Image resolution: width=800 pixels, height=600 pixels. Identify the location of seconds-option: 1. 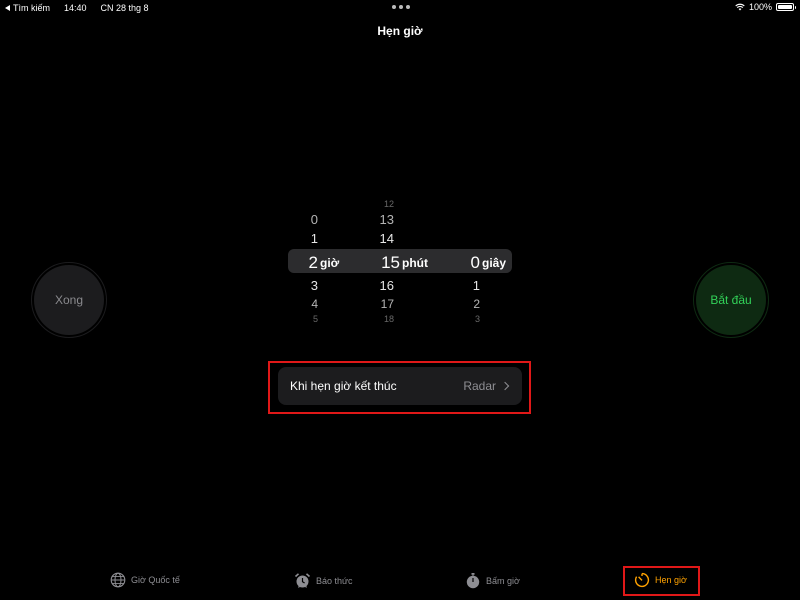
(469, 285).